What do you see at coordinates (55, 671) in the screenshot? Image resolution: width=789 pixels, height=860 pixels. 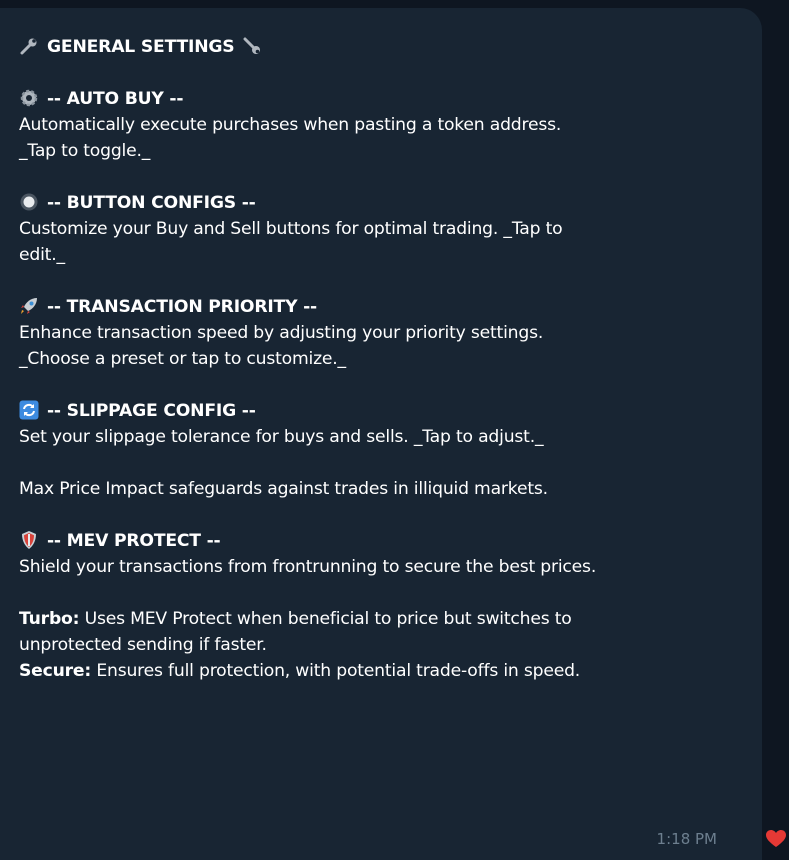 I see `secure-label: Secure:` at bounding box center [55, 671].